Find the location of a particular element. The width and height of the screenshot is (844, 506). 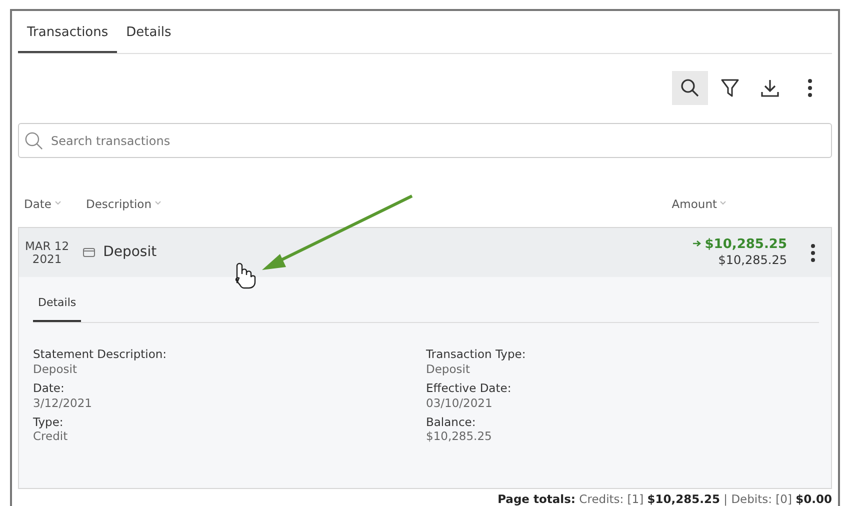

field-label: Balance: is located at coordinates (451, 422).